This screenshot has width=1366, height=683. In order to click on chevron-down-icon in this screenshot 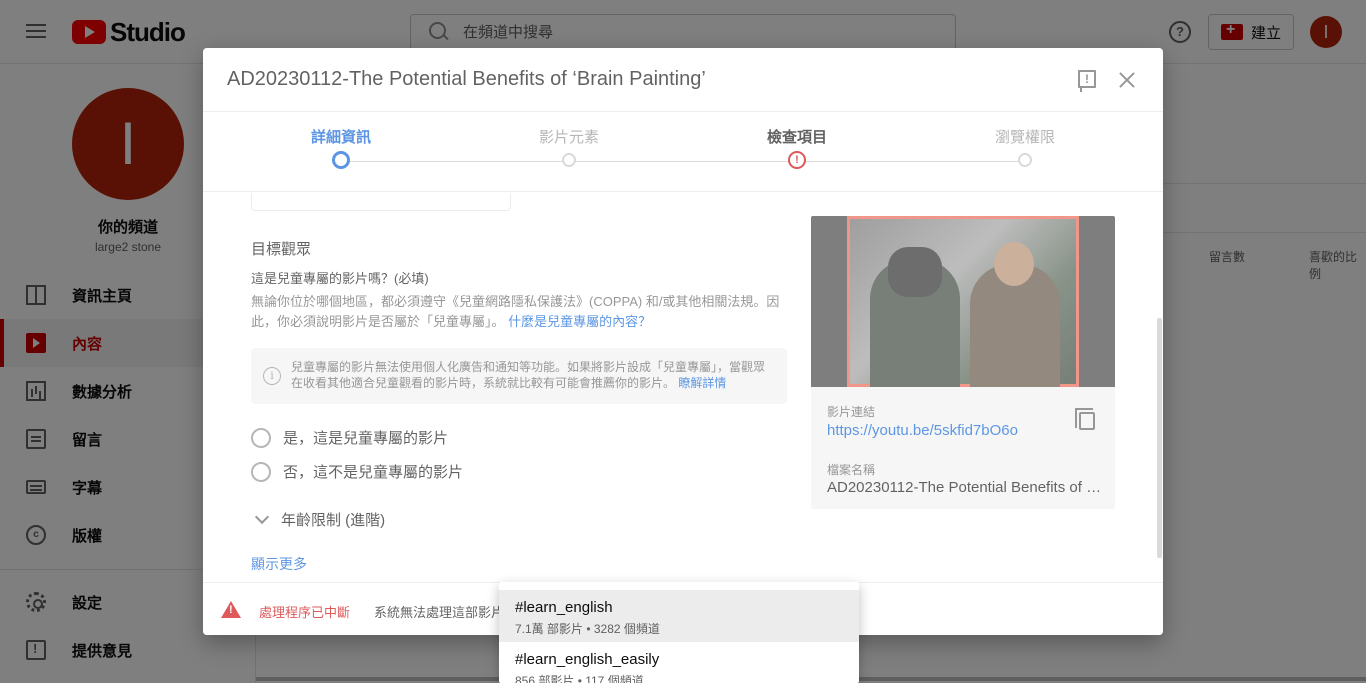, I will do `click(262, 516)`.